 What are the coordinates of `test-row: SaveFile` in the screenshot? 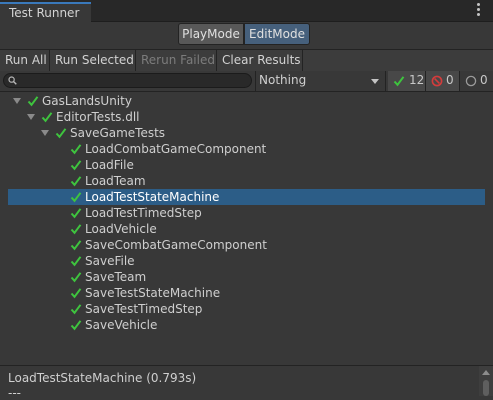 It's located at (246, 261).